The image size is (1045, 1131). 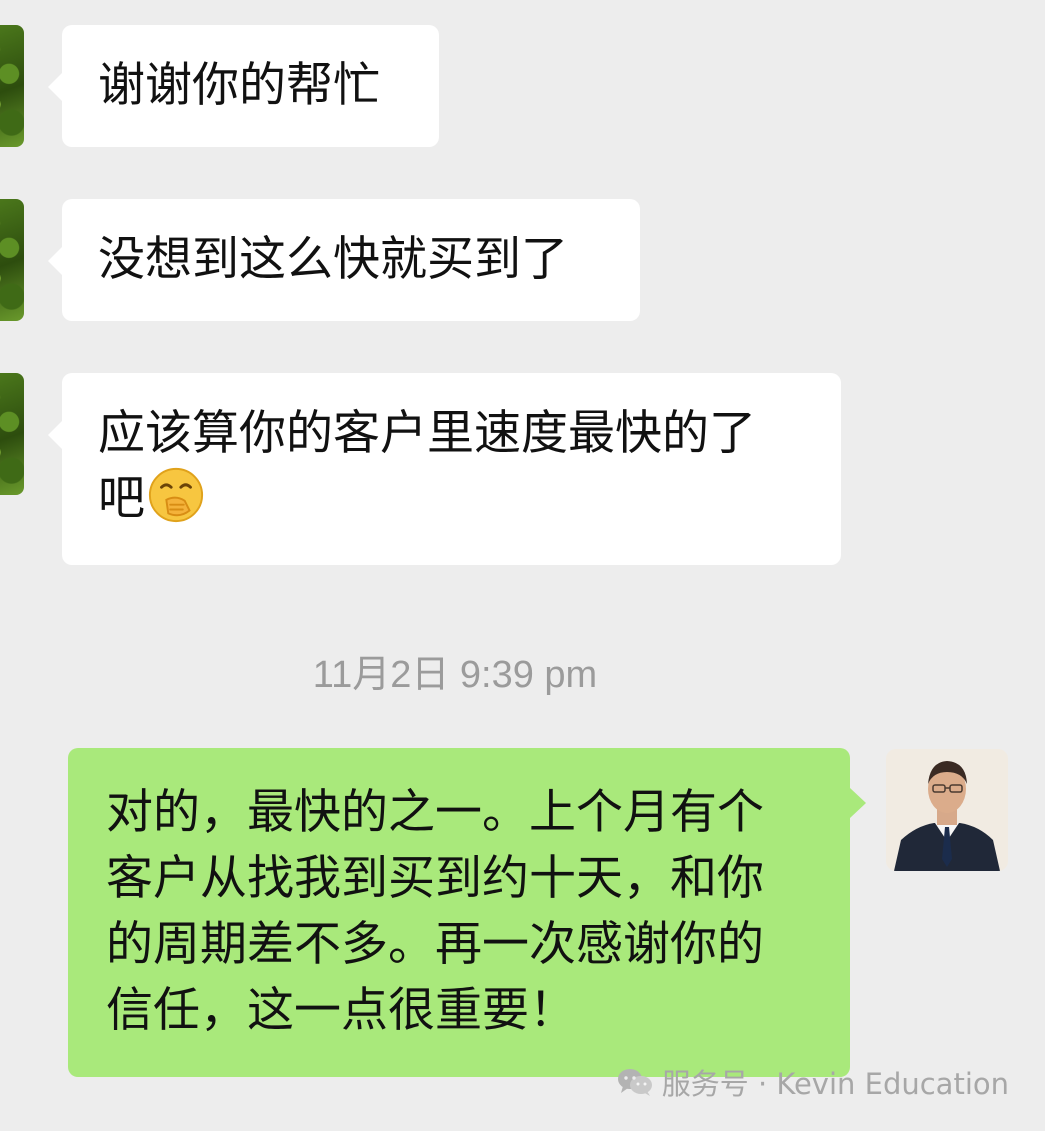 I want to click on watermark-text: 服务号 · Kevin Education, so click(x=835, y=1084).